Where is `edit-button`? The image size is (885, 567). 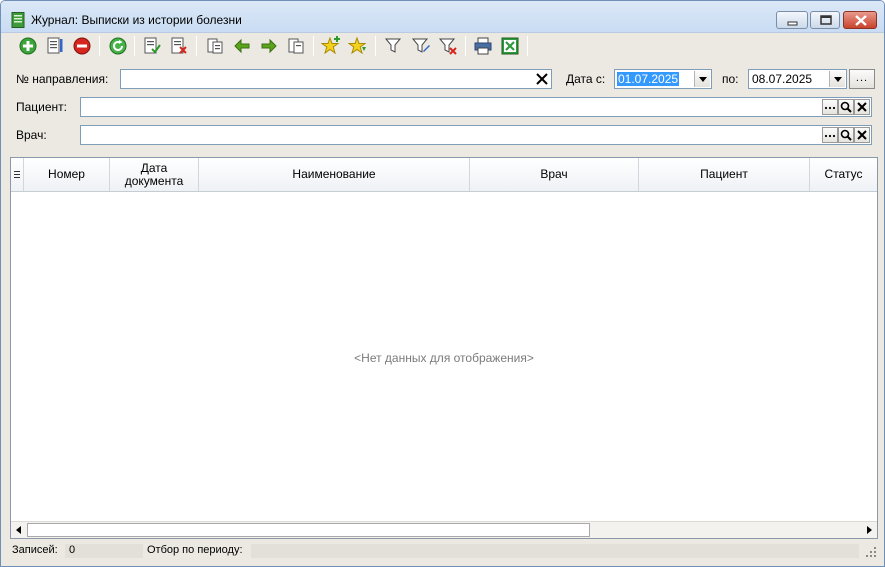 edit-button is located at coordinates (55, 46).